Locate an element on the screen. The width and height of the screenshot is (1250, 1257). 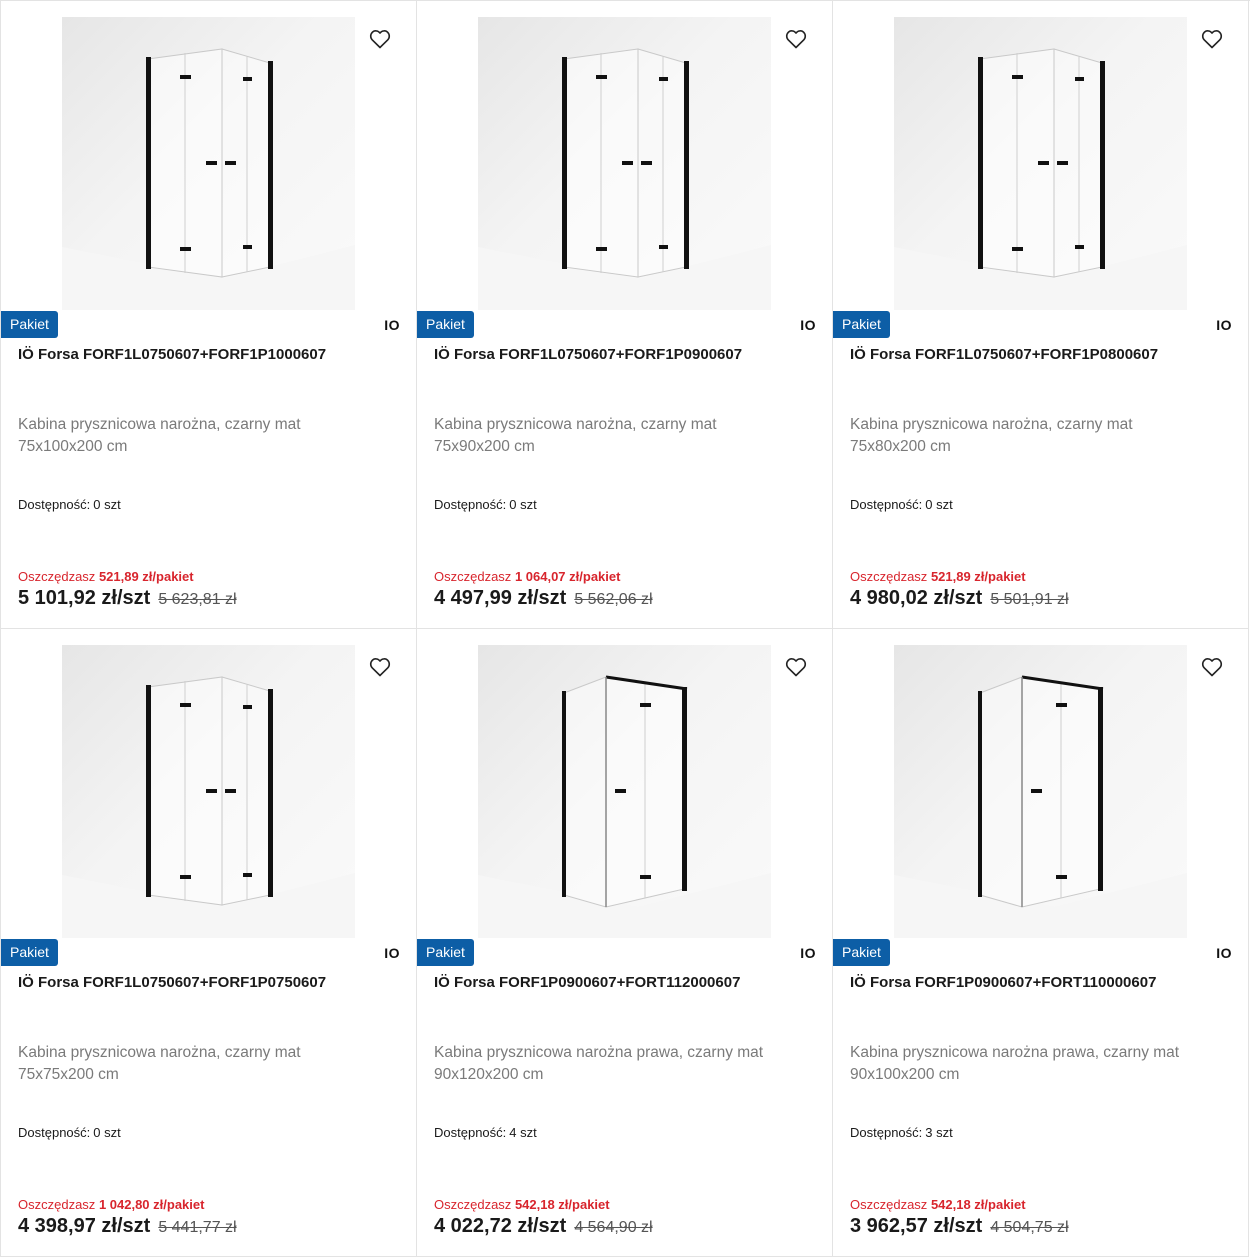
product-title: IÖ Forsa FORF1L0750607+FORF1P1000607 is located at coordinates (212, 354).